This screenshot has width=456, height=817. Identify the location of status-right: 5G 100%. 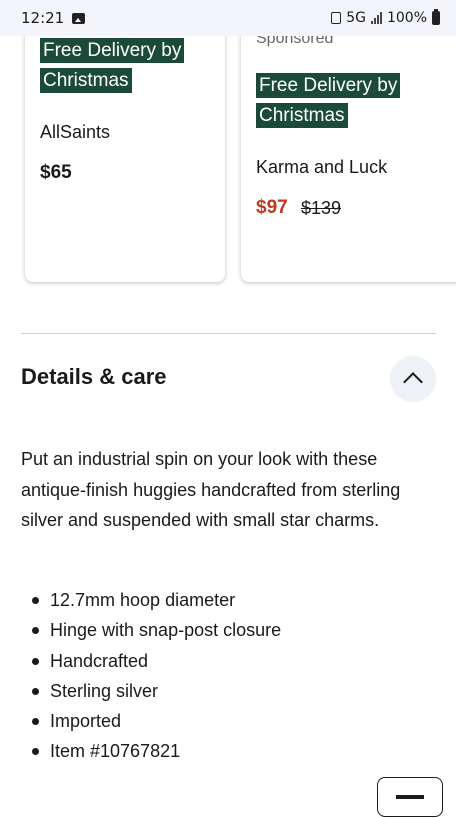
(385, 17).